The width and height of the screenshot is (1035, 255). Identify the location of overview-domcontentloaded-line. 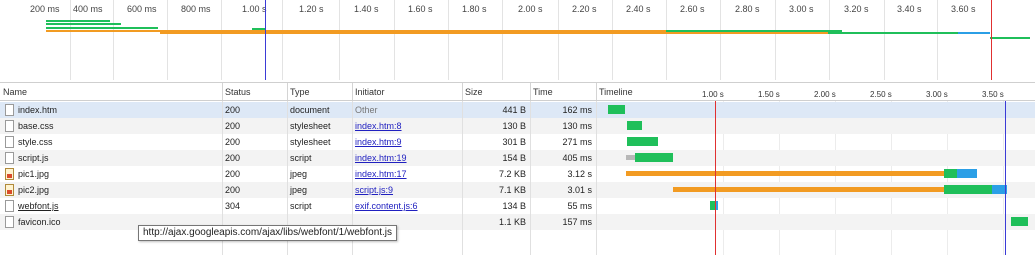
(265, 40).